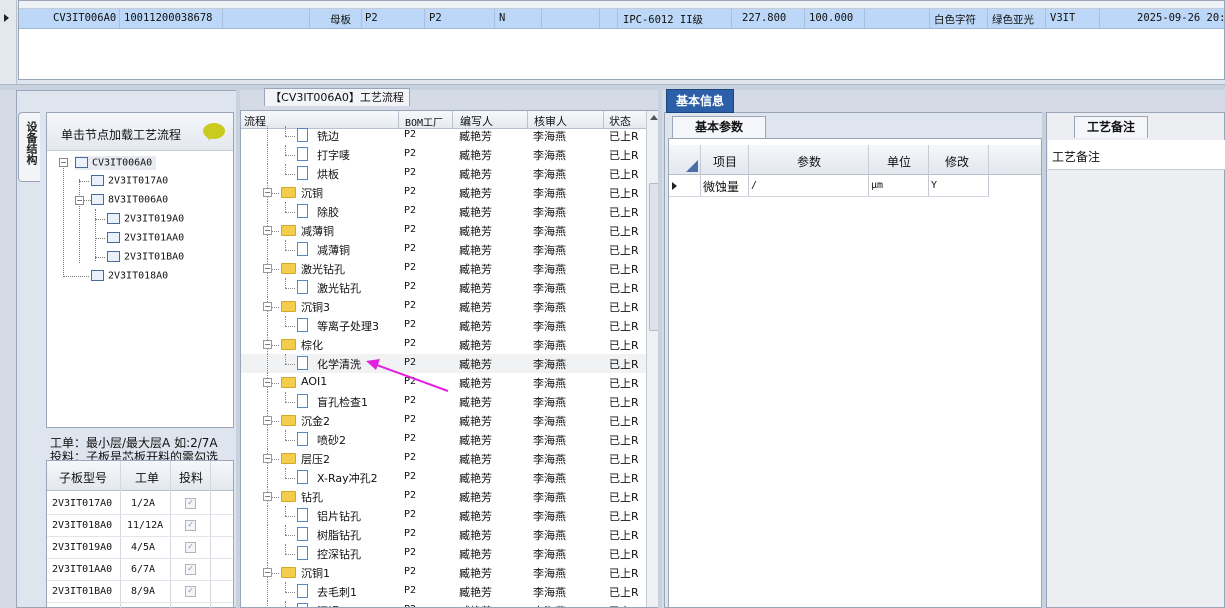 The image size is (1225, 608). I want to click on tree-header-text: 单击节点加载工艺流程, so click(121, 135).